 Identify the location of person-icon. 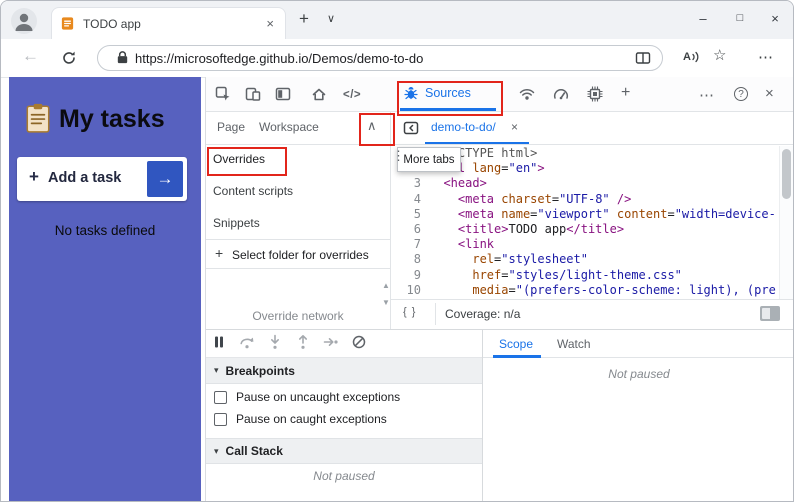
(24, 22).